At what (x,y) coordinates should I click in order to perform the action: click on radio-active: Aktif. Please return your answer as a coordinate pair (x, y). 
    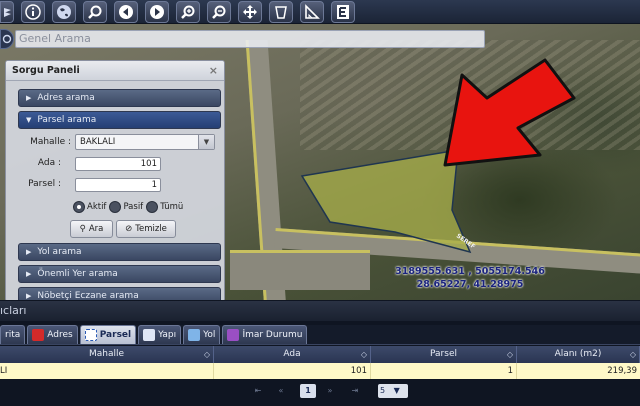
    Looking at the image, I should click on (89, 207).